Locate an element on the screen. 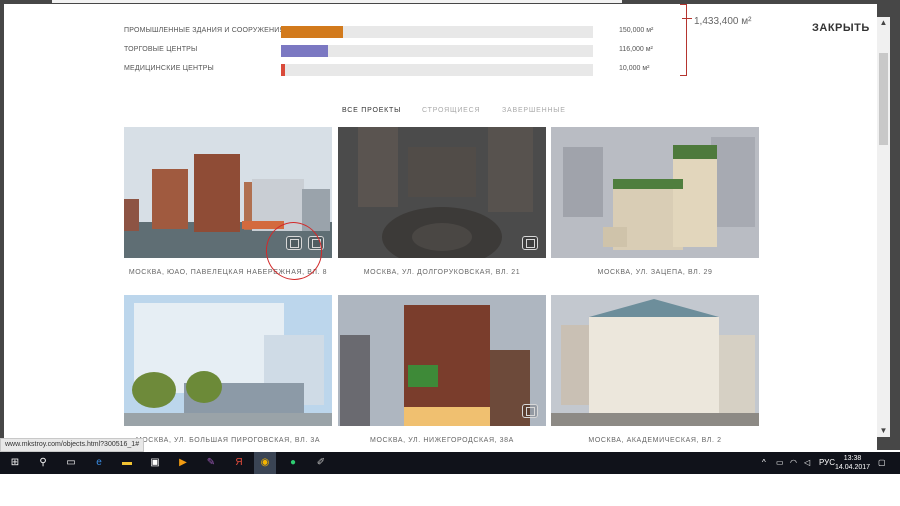 This screenshot has width=900, height=506. total-bracket-tick is located at coordinates (687, 18).